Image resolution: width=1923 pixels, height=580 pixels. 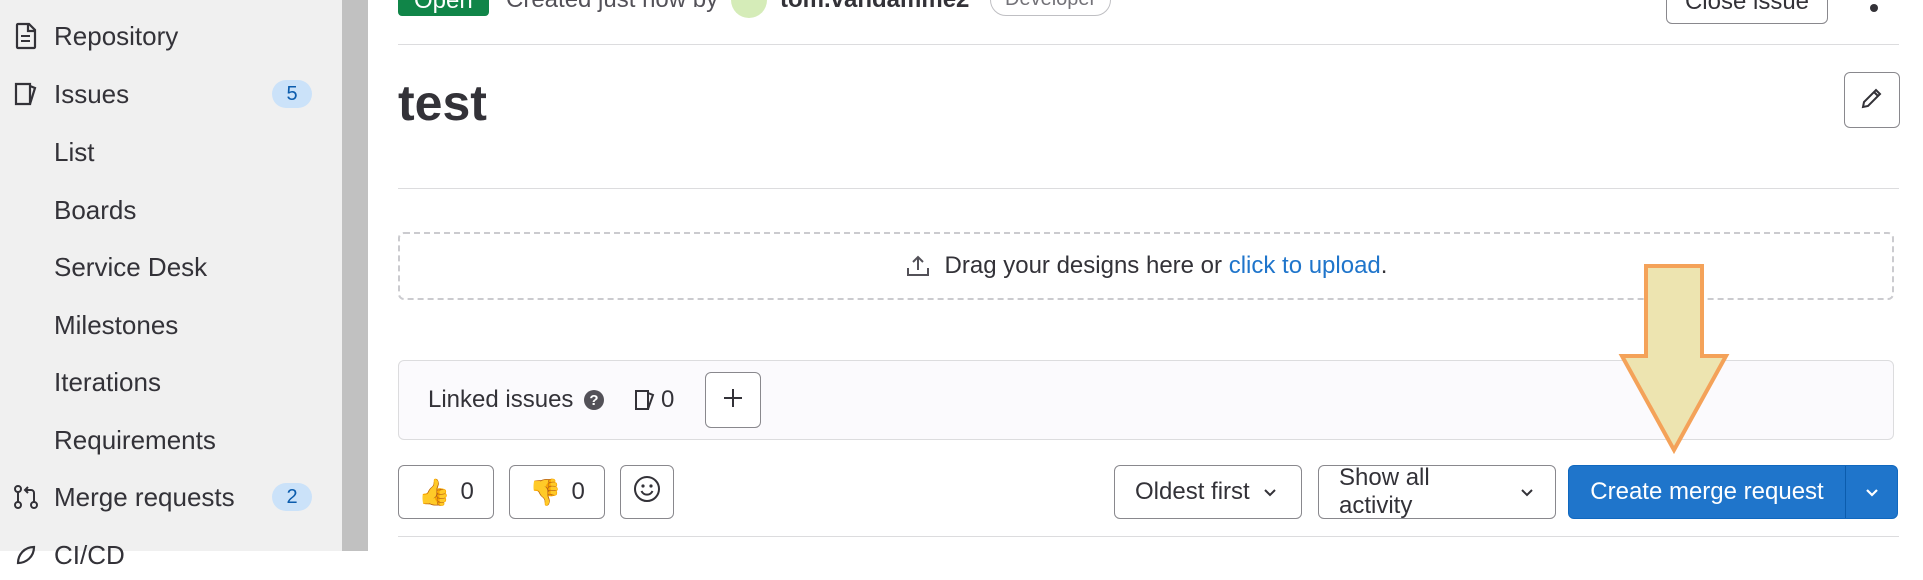 What do you see at coordinates (749, 9) in the screenshot?
I see `avatar` at bounding box center [749, 9].